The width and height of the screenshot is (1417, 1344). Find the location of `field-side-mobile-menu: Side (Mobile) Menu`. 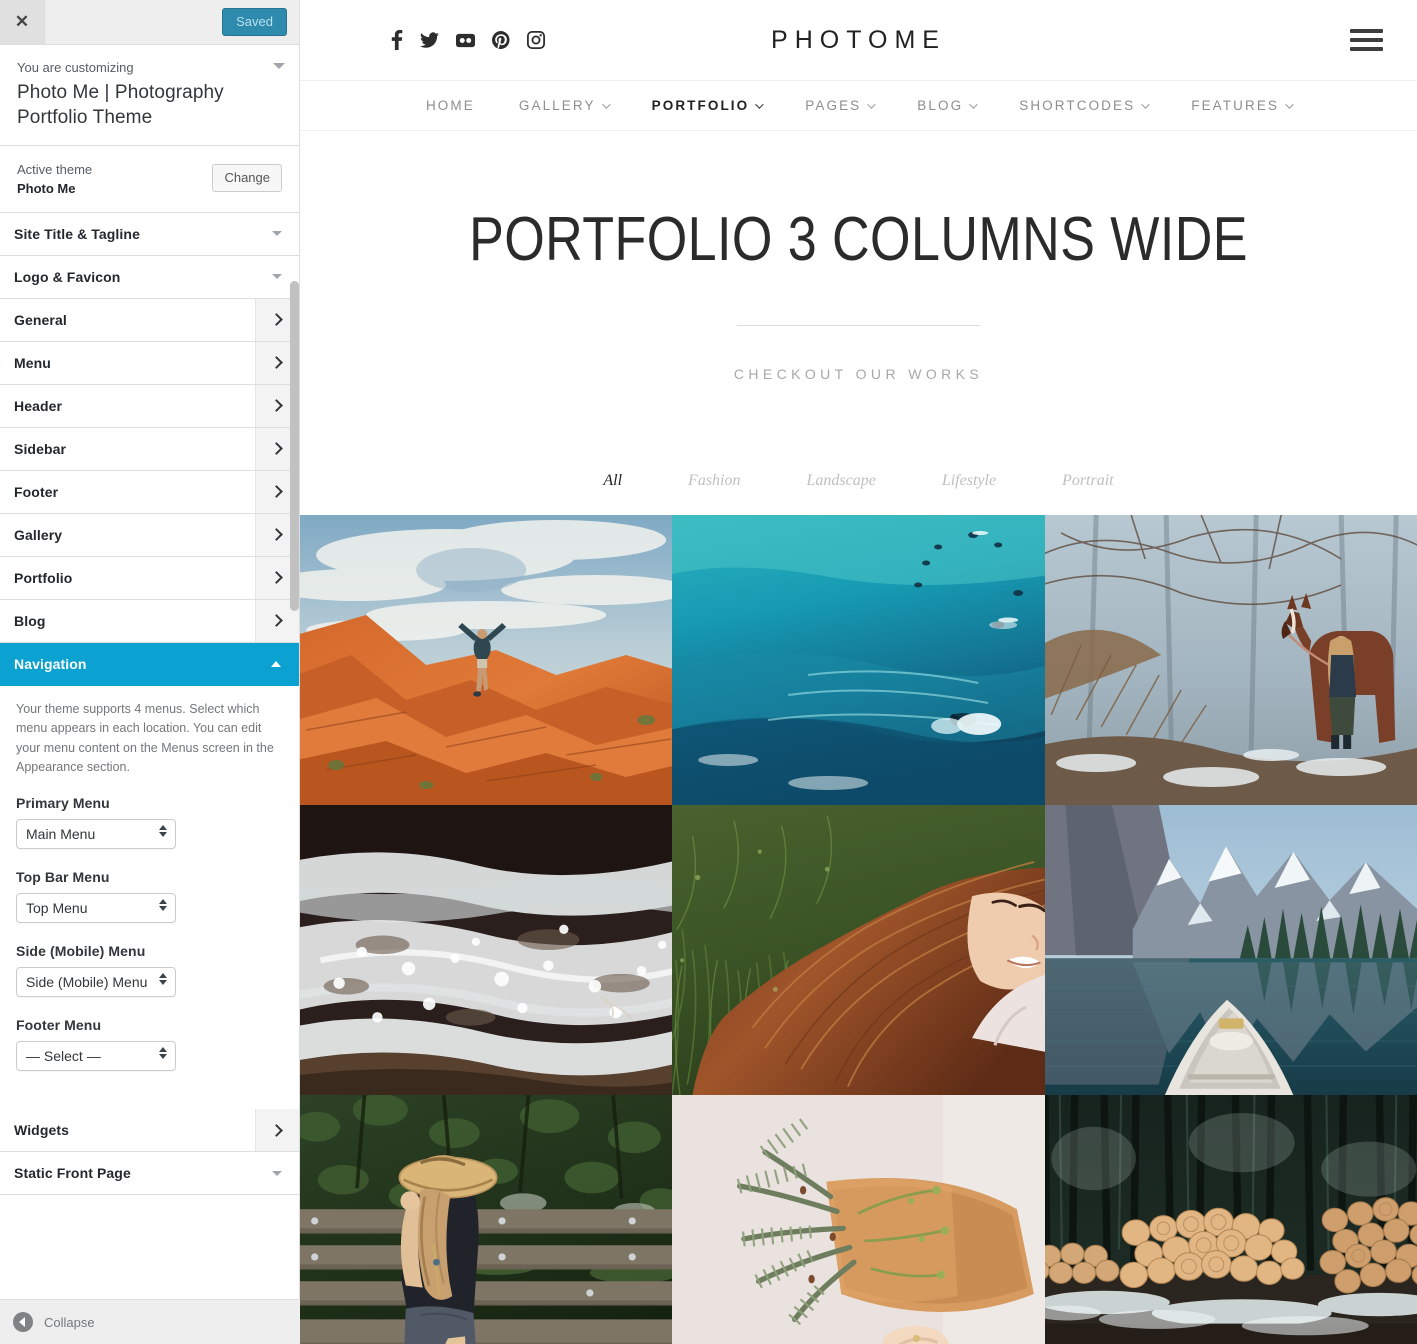

field-side-mobile-menu: Side (Mobile) Menu is located at coordinates (149, 970).